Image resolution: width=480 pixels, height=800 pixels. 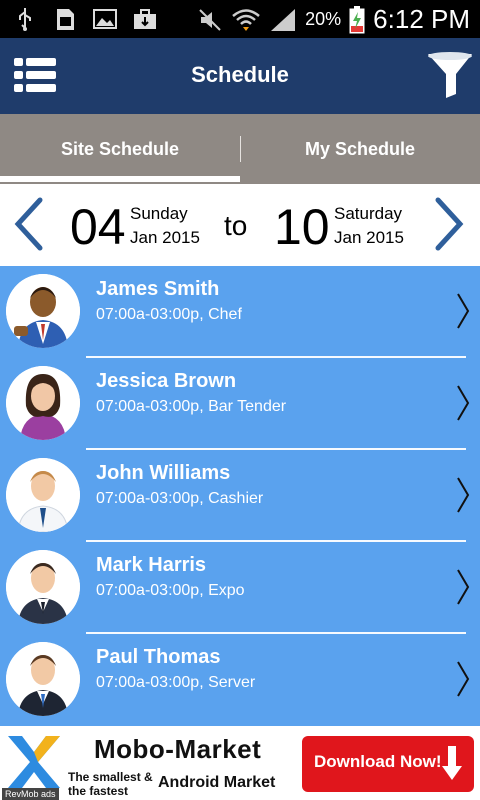 What do you see at coordinates (217, 782) in the screenshot?
I see `ad-subtitle: Android Market` at bounding box center [217, 782].